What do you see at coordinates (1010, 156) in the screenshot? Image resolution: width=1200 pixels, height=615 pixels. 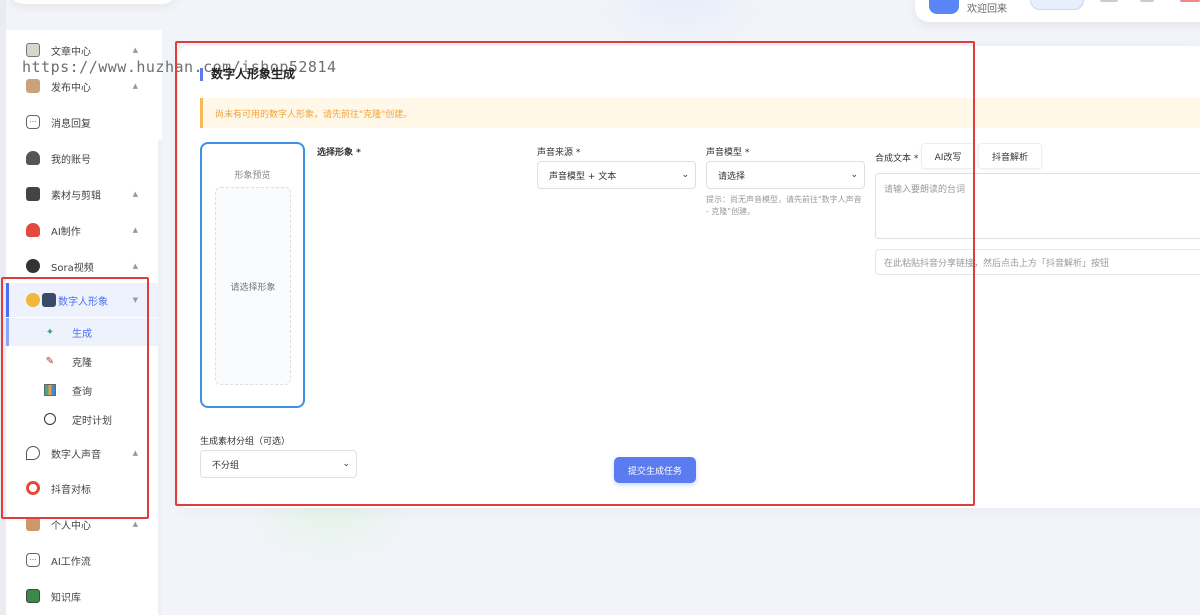 I see `douyin-parse-button: 抖音解析` at bounding box center [1010, 156].